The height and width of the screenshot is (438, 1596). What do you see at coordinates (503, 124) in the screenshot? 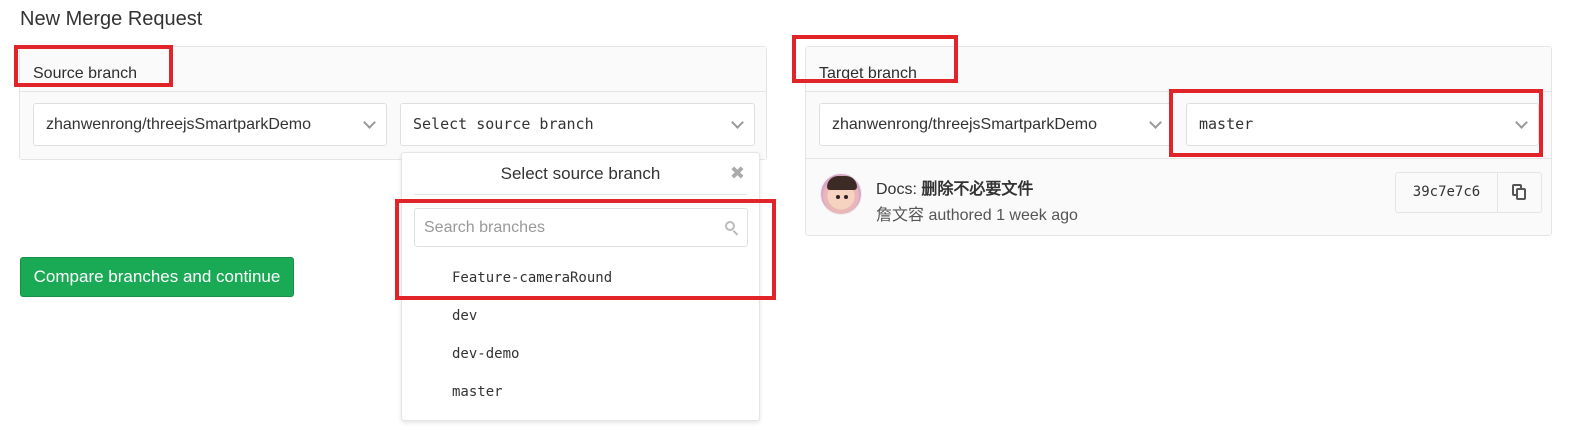
I see `source-branch-placeholder: Select source branch` at bounding box center [503, 124].